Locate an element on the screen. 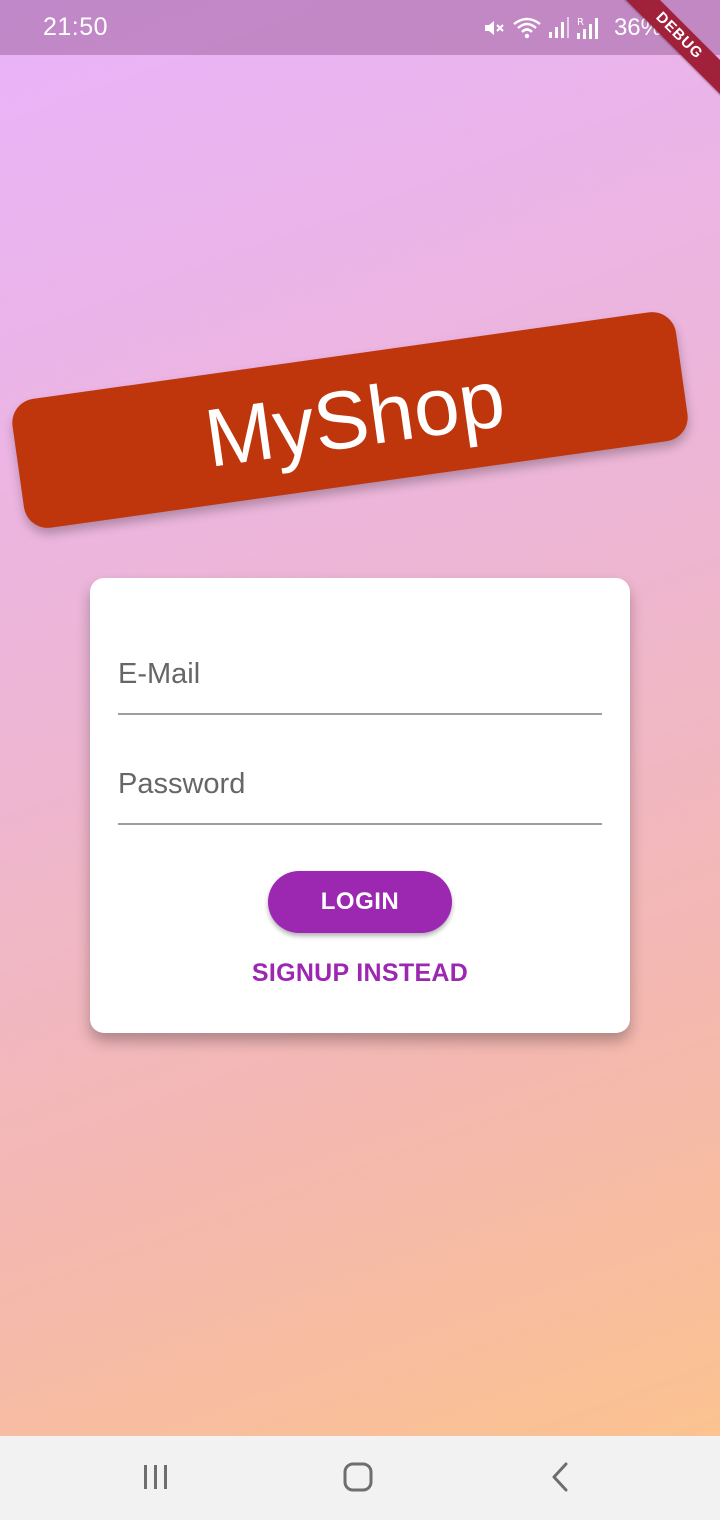  mute-icon is located at coordinates (494, 28).